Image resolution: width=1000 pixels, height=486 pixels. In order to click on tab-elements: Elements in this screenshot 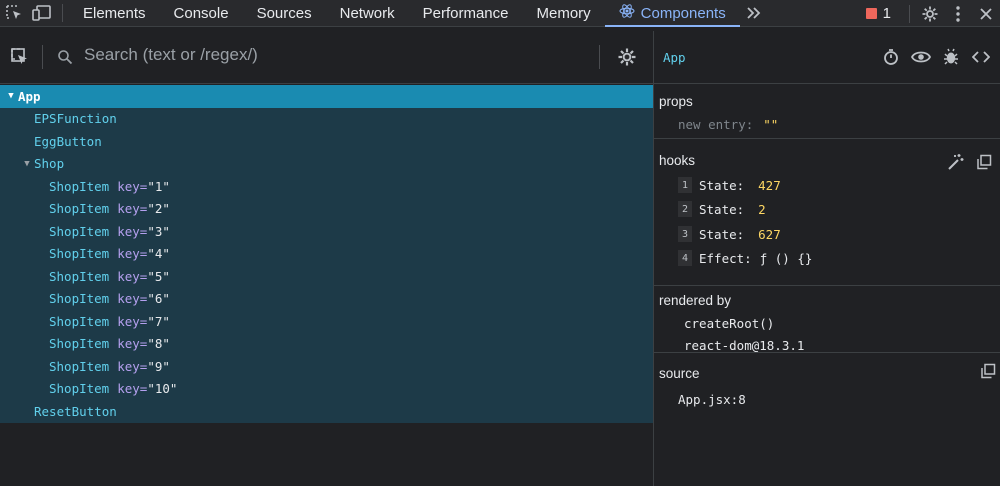, I will do `click(114, 13)`.